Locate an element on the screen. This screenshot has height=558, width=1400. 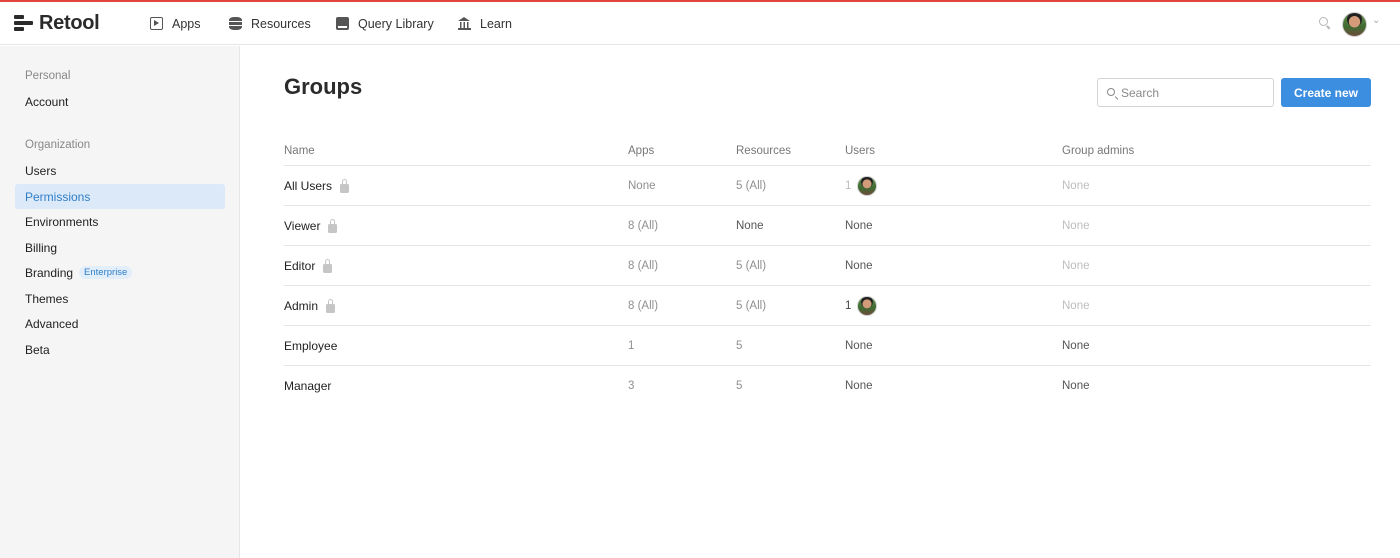
sidebar-item-label: Themes is located at coordinates (47, 298).